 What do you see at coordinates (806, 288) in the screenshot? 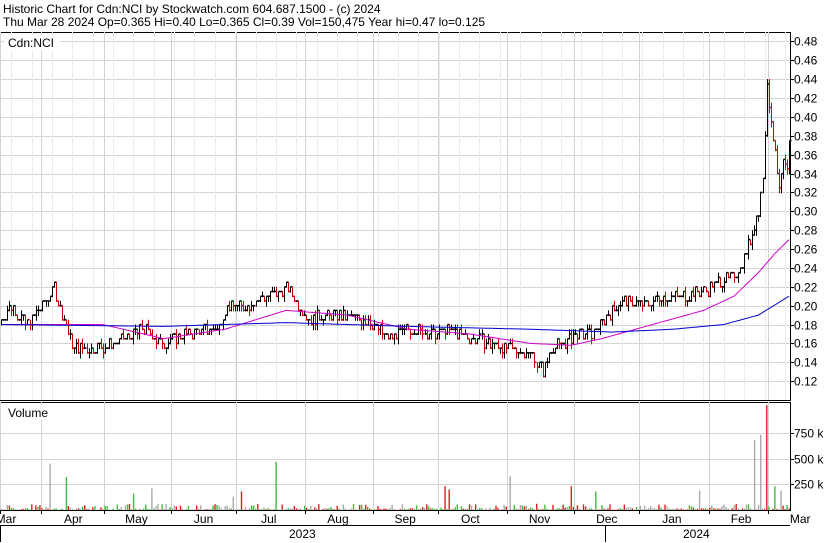
I see `price-tick-label: 0.22` at bounding box center [806, 288].